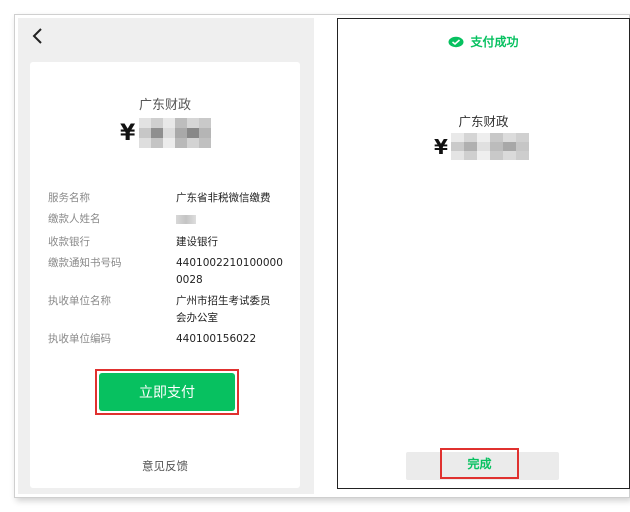 The image size is (630, 512). What do you see at coordinates (168, 220) in the screenshot?
I see `detail-row-payer: 缴款人姓名` at bounding box center [168, 220].